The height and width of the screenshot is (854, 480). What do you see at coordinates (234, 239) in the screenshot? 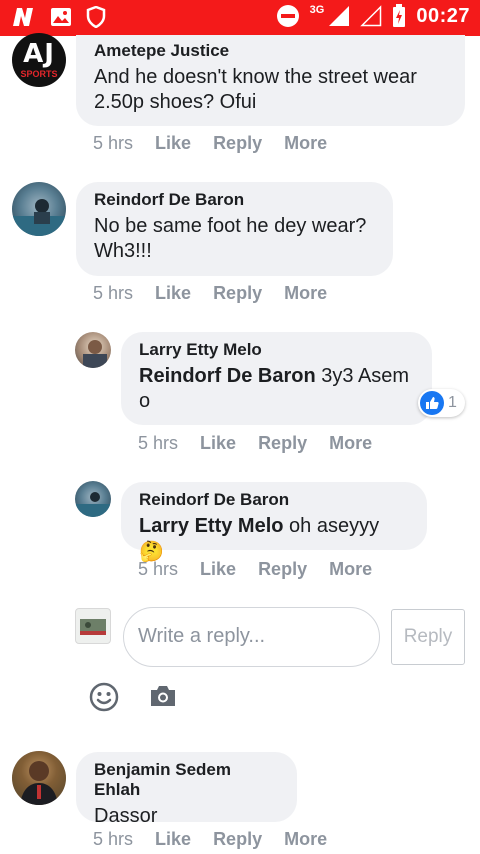
I see `comment-text: No be same foot he dey wear? Wh3!!!` at bounding box center [234, 239].